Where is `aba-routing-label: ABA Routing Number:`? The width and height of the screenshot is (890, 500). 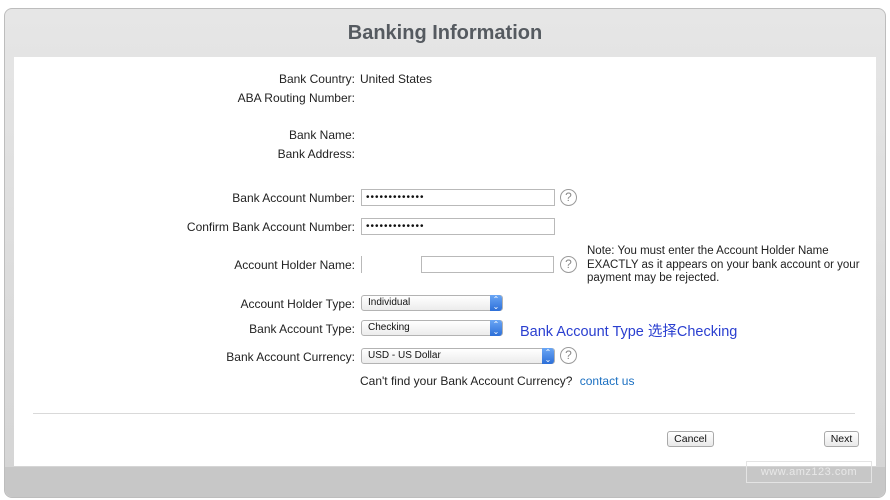 aba-routing-label: ABA Routing Number: is located at coordinates (296, 98).